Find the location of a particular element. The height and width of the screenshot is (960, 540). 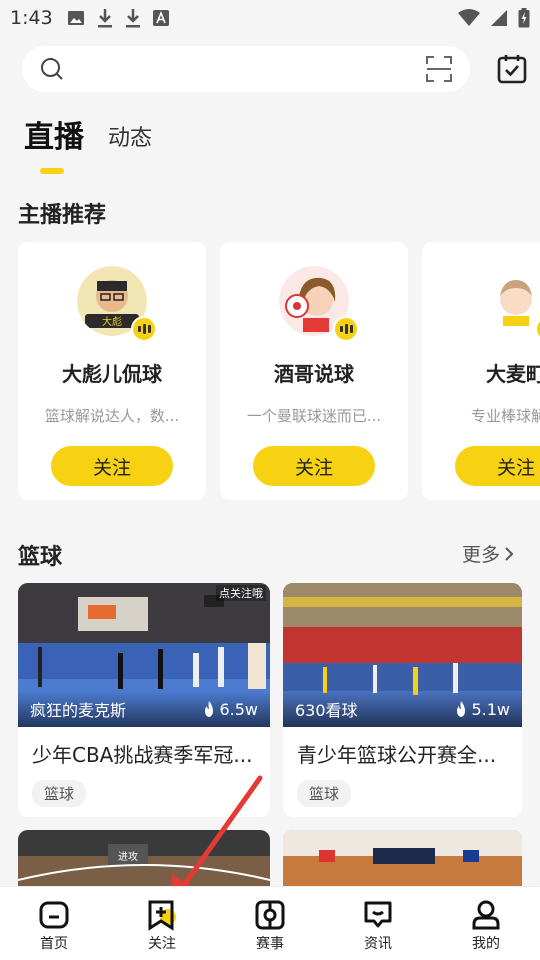

search-icon is located at coordinates (52, 69).